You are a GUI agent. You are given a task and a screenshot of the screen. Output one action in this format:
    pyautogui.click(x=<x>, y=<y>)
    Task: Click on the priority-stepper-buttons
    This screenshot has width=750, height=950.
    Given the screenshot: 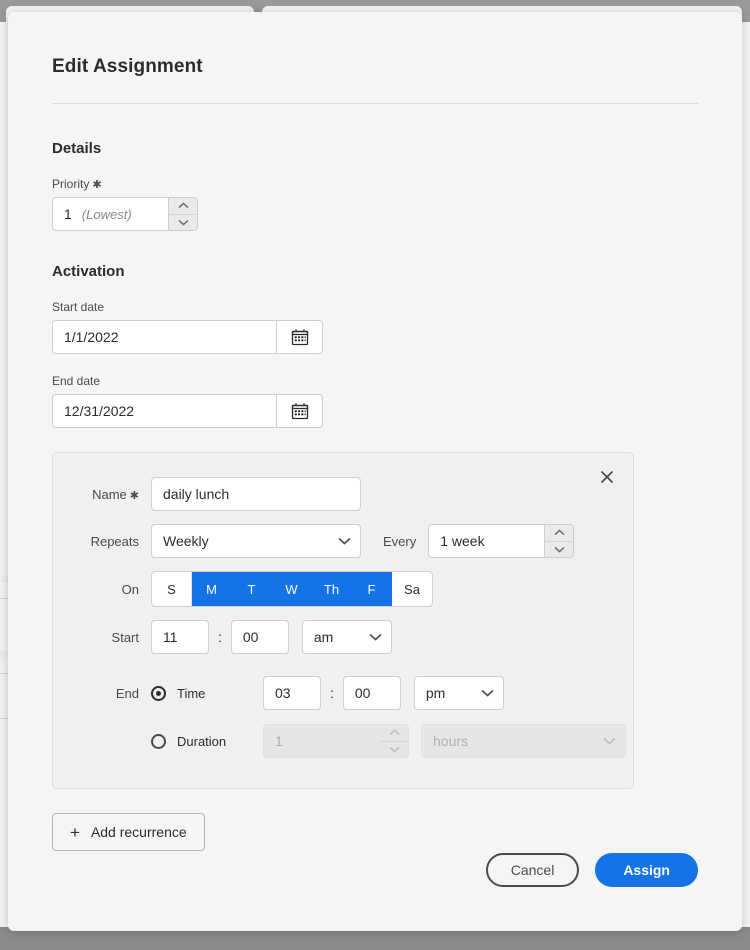 What is the action you would take?
    pyautogui.click(x=183, y=214)
    